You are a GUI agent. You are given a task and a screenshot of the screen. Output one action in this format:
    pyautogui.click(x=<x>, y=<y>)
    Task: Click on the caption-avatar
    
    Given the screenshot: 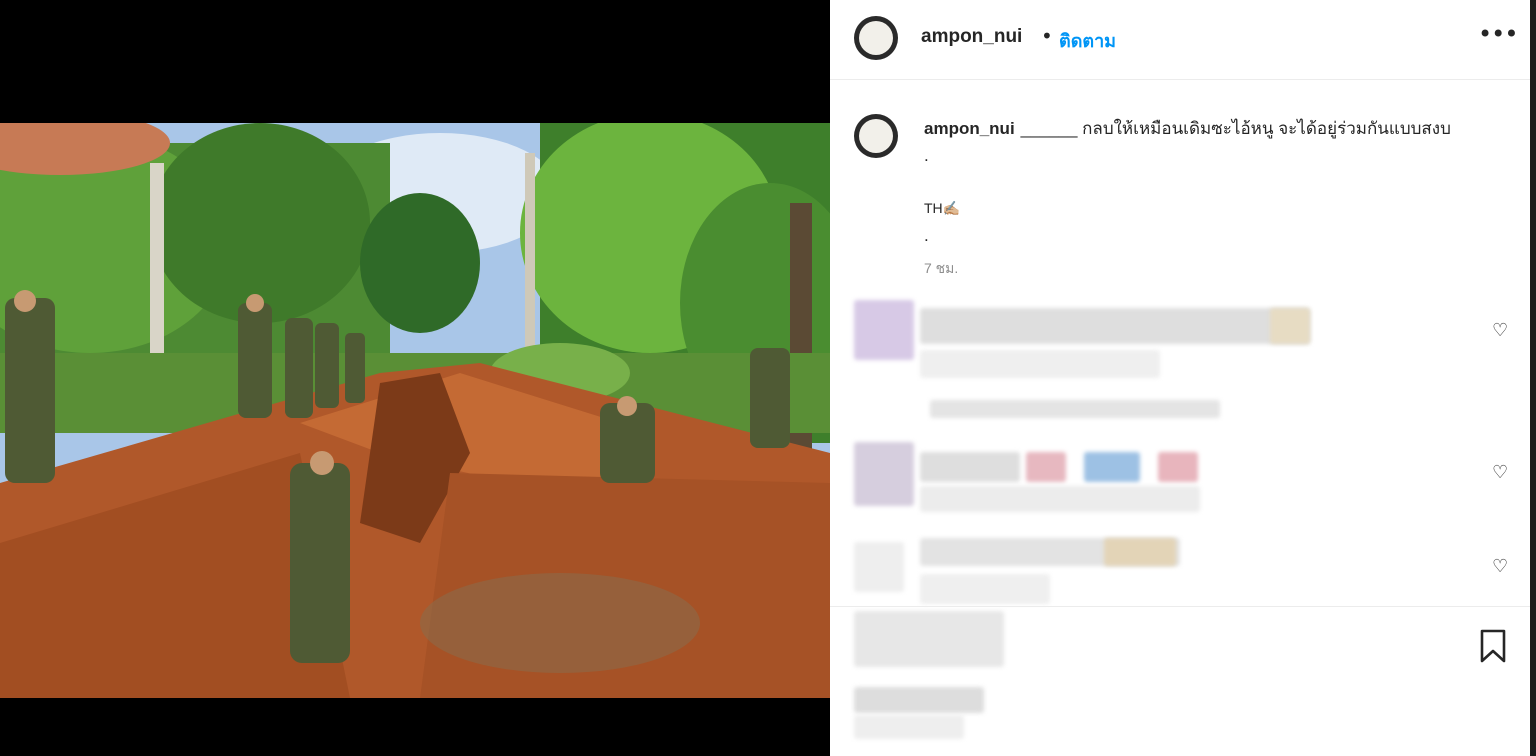 What is the action you would take?
    pyautogui.click(x=876, y=136)
    